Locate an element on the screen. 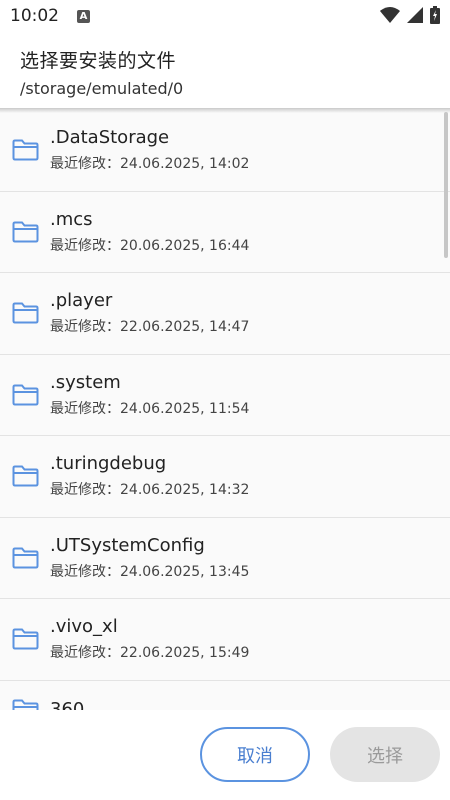 The width and height of the screenshot is (450, 800). dialog-title: 选择要安装的文件 is located at coordinates (98, 61).